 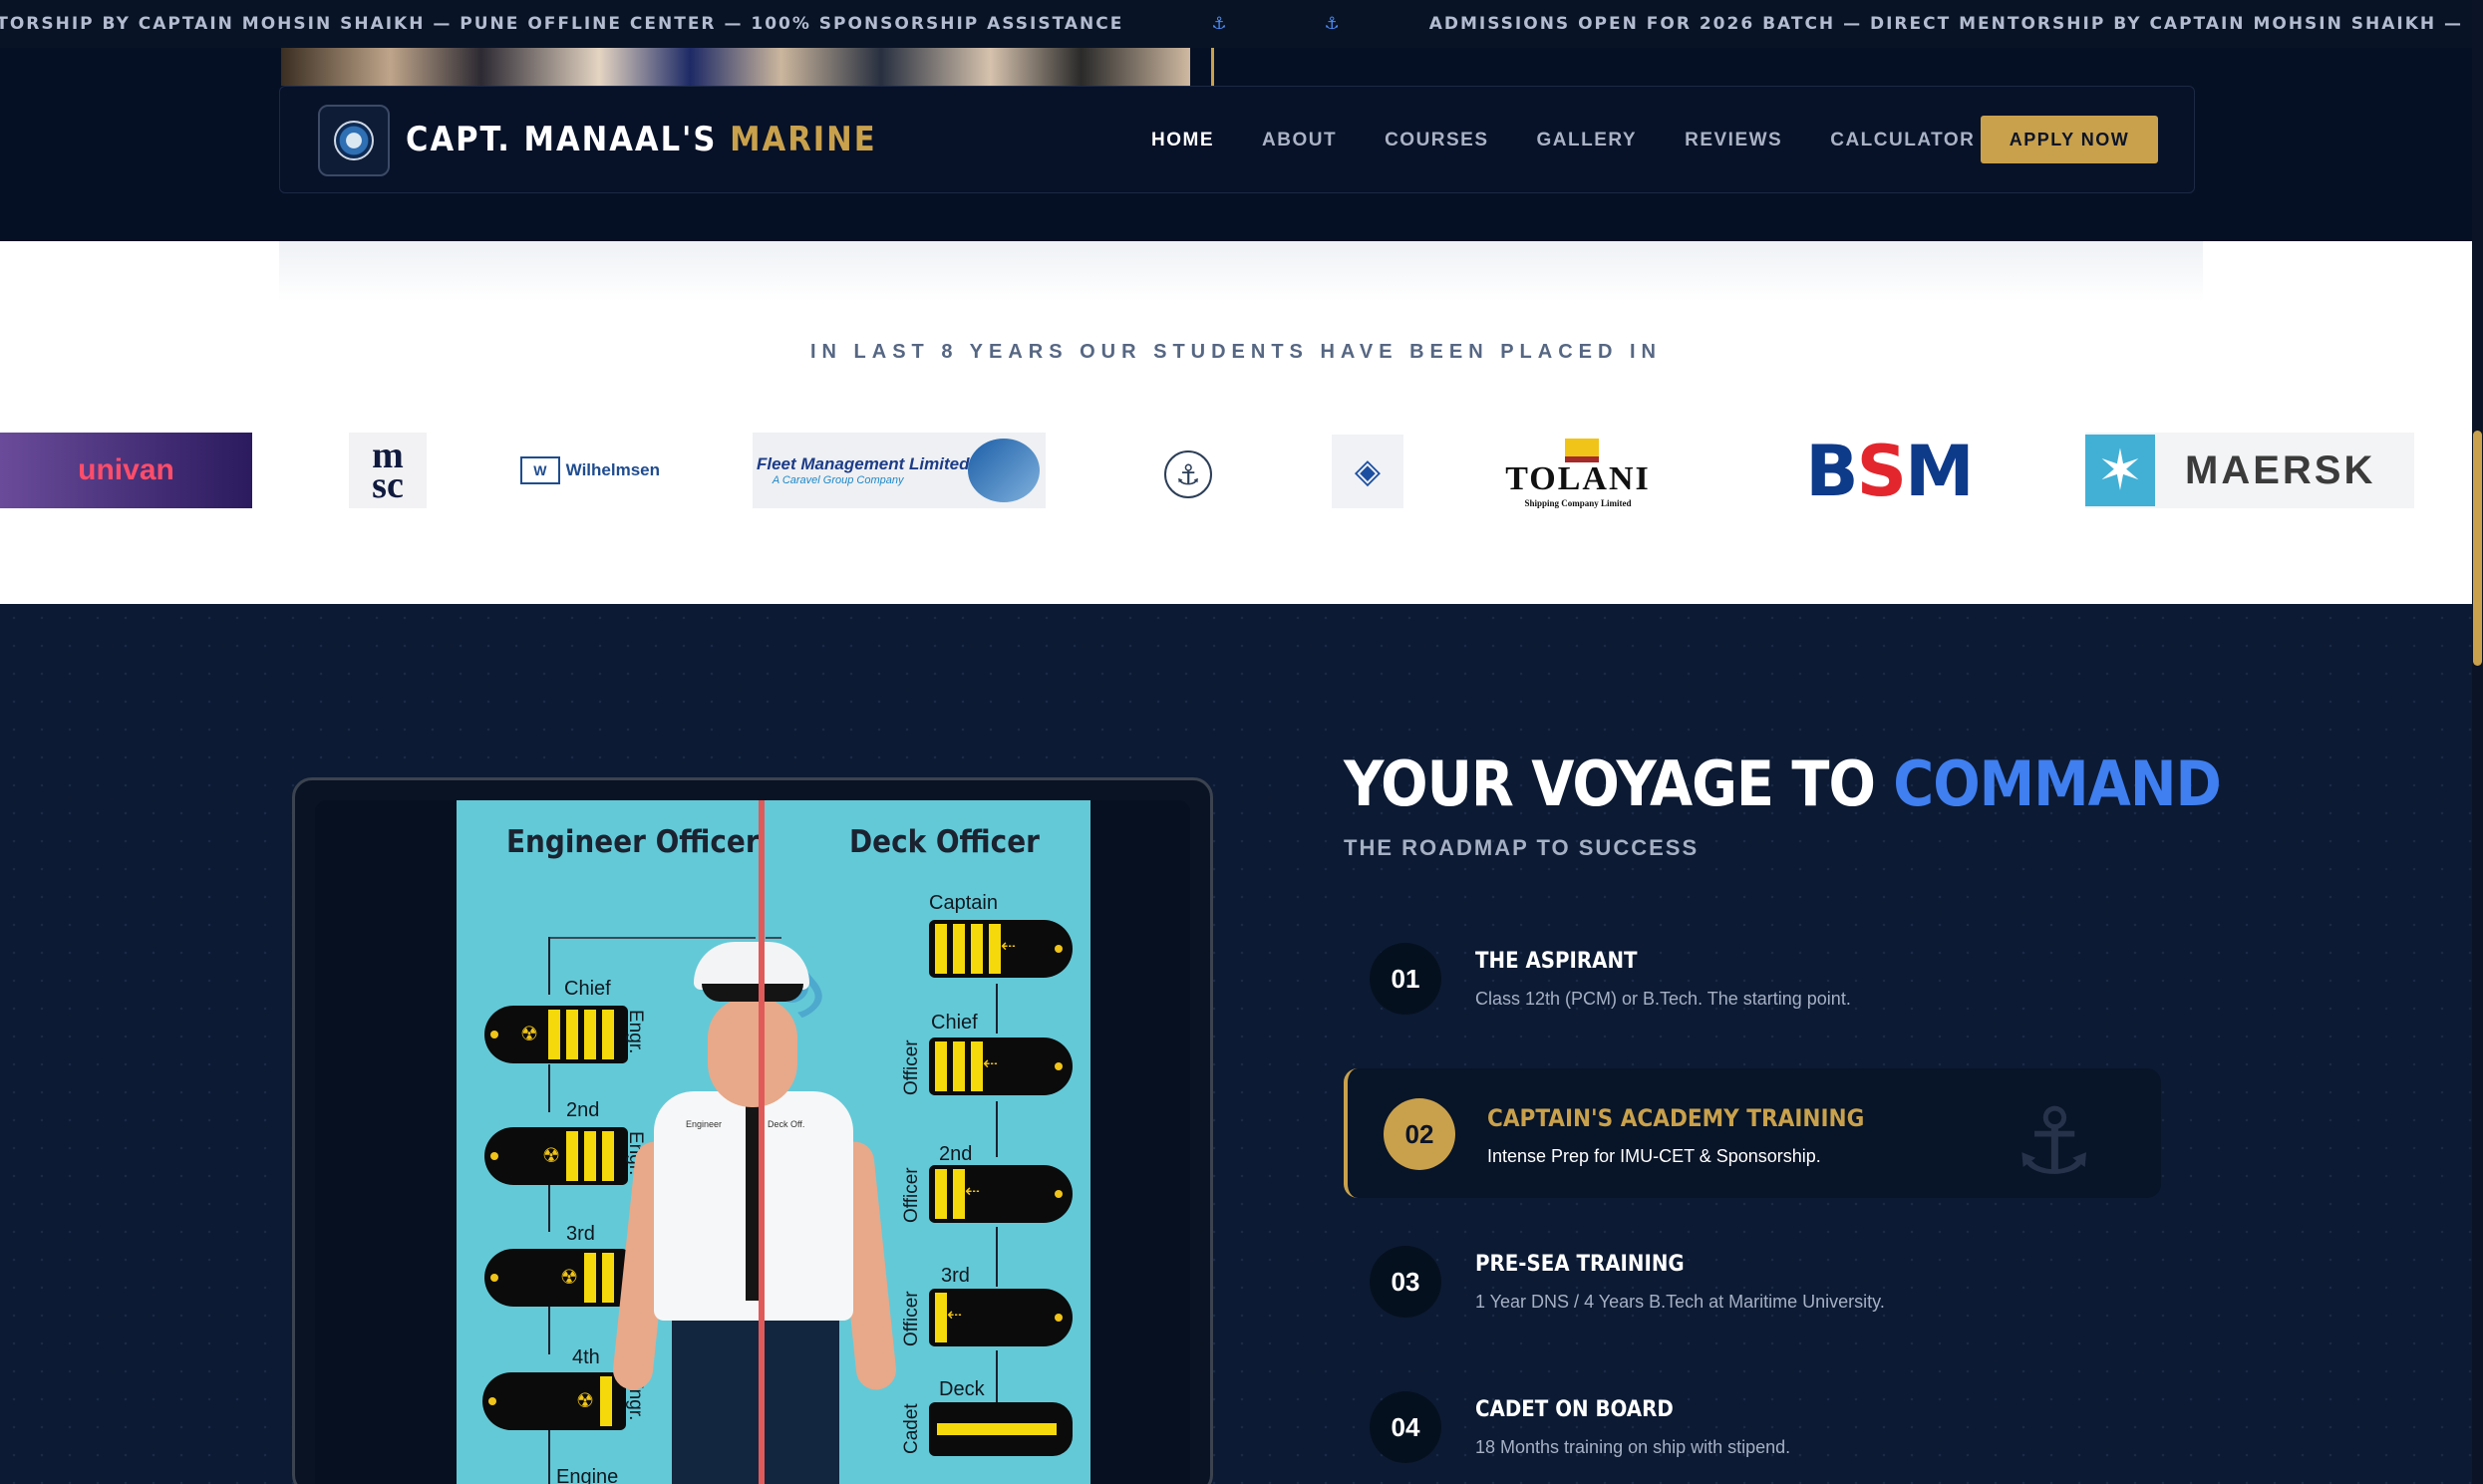 What do you see at coordinates (1001, 1194) in the screenshot?
I see `epaulette-2nd-officer: ⇠` at bounding box center [1001, 1194].